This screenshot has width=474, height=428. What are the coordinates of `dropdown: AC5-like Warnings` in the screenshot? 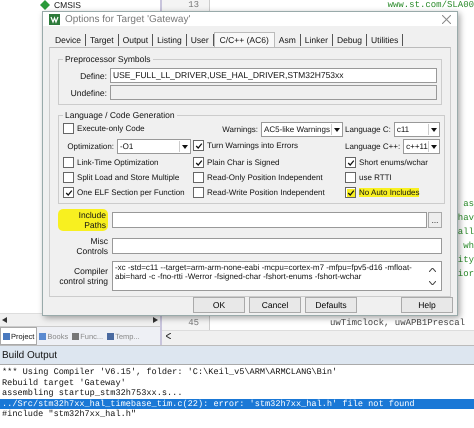 It's located at (302, 129).